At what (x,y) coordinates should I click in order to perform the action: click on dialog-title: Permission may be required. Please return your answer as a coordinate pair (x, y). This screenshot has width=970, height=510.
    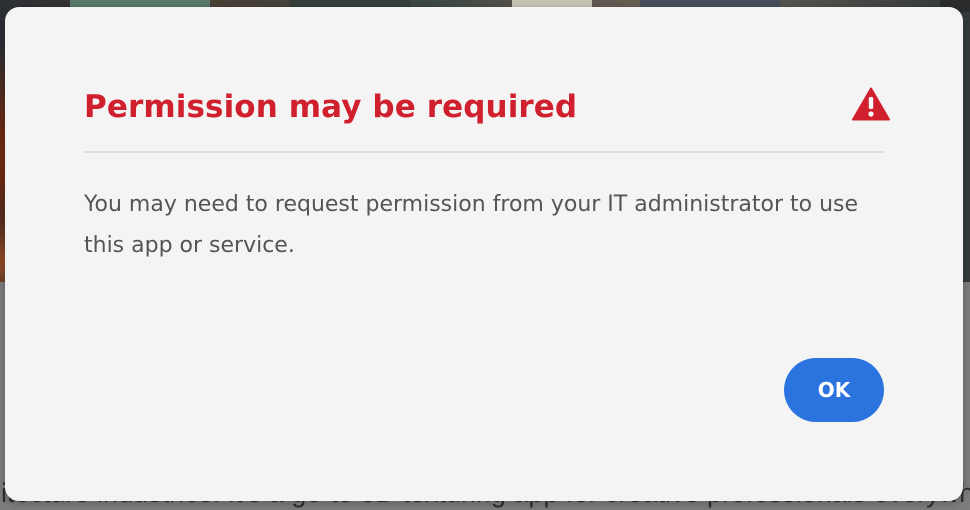
    Looking at the image, I should click on (331, 107).